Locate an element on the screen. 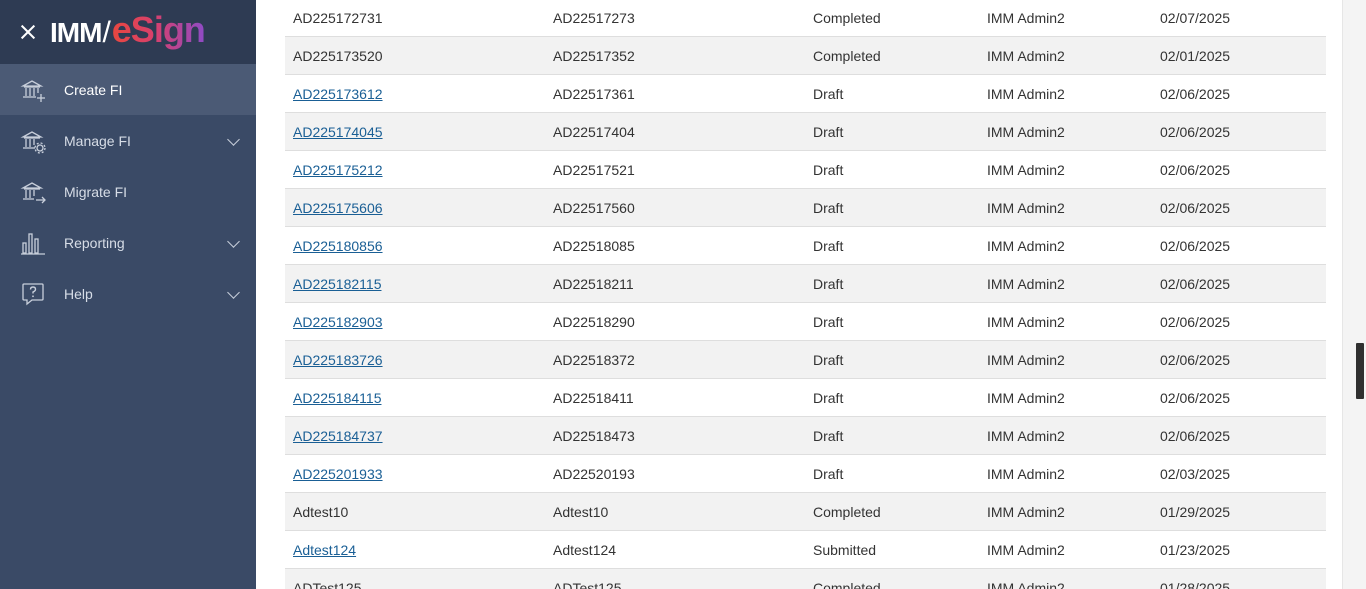  reference-cell-text: AD22518411 is located at coordinates (593, 397).